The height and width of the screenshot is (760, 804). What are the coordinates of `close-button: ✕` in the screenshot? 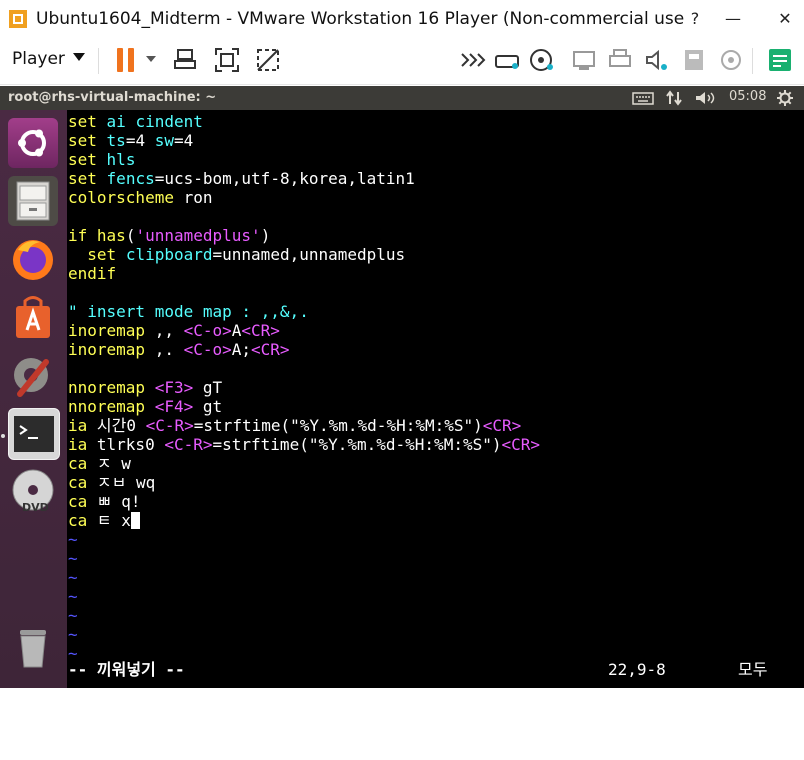 It's located at (785, 19).